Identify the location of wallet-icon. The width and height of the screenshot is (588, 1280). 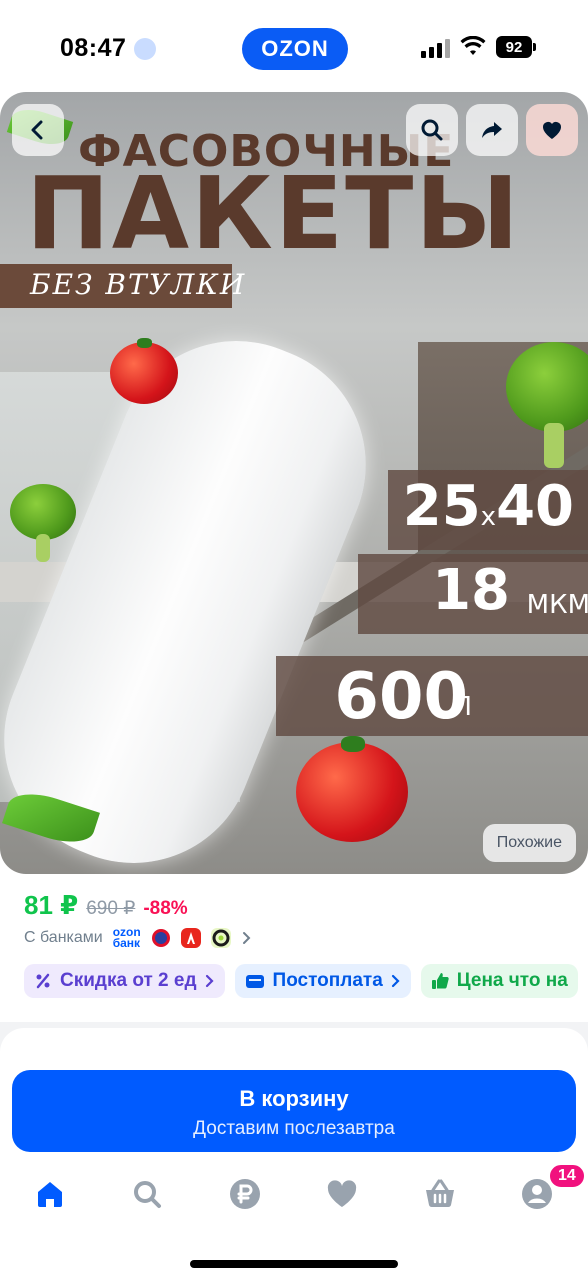
(254, 981).